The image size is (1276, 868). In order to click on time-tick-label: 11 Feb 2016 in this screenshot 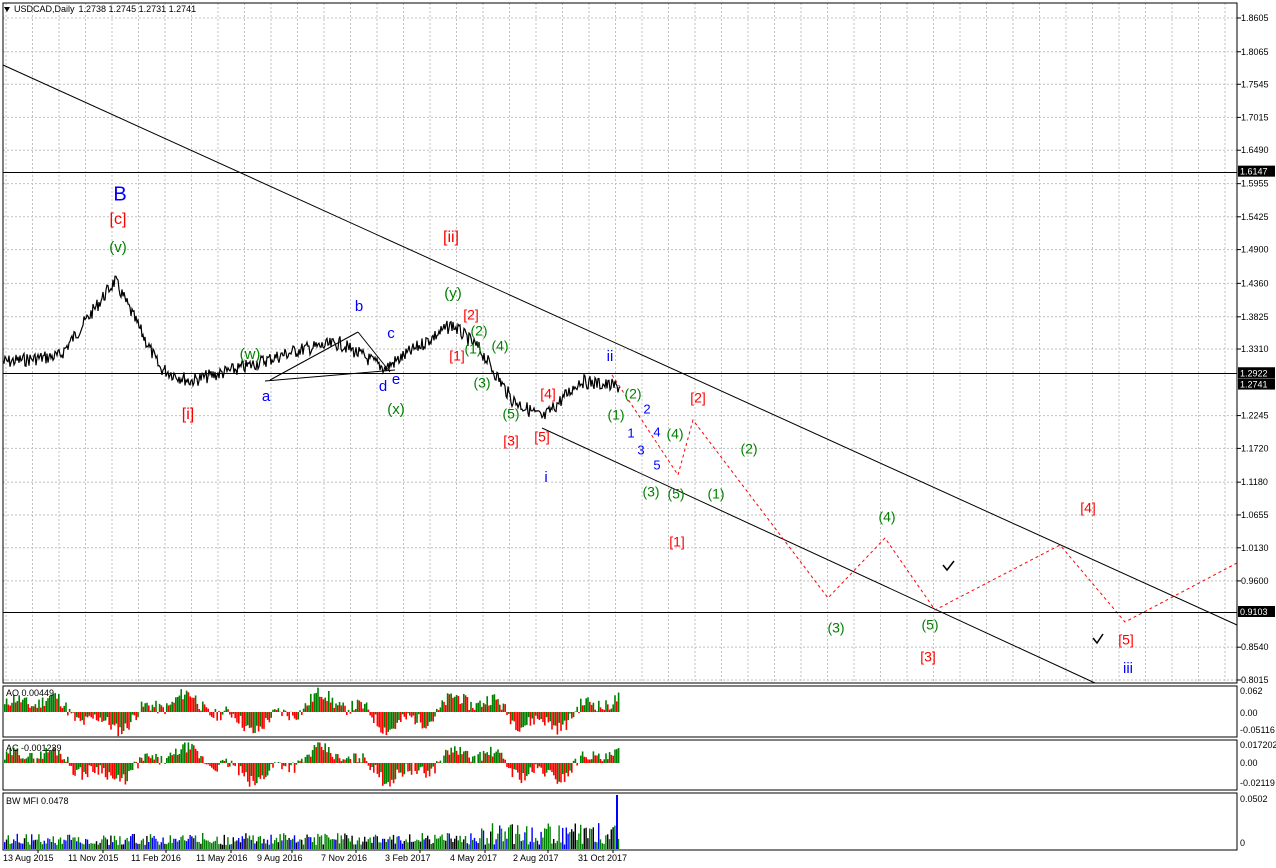, I will do `click(156, 858)`.